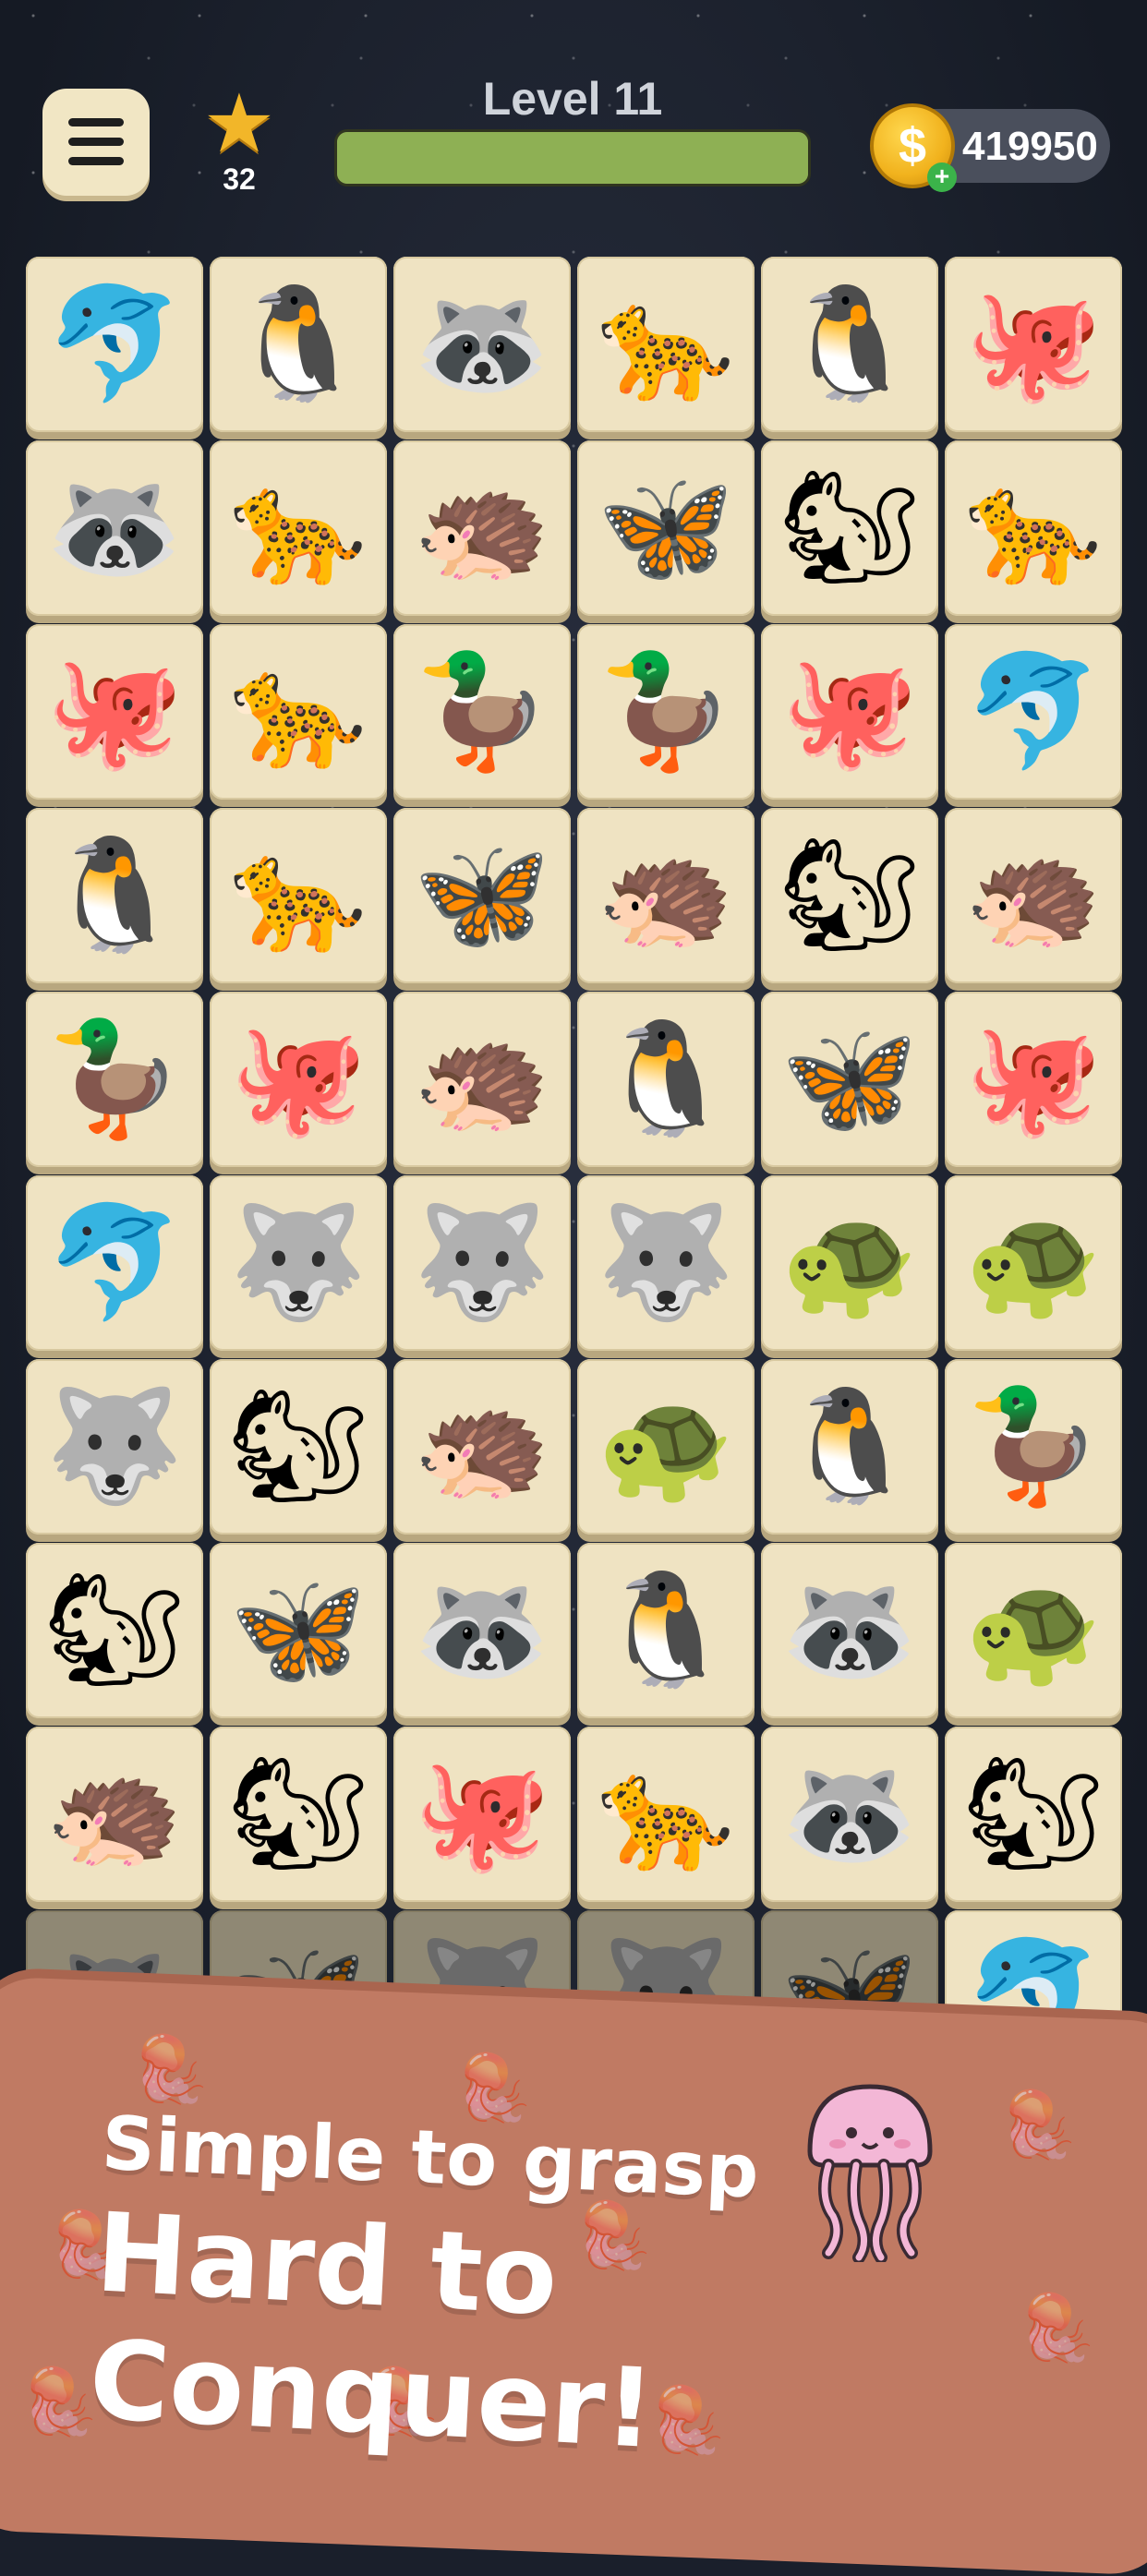 The width and height of the screenshot is (1147, 2576). Describe the element at coordinates (942, 177) in the screenshot. I see `add-coins-icon: +` at that location.